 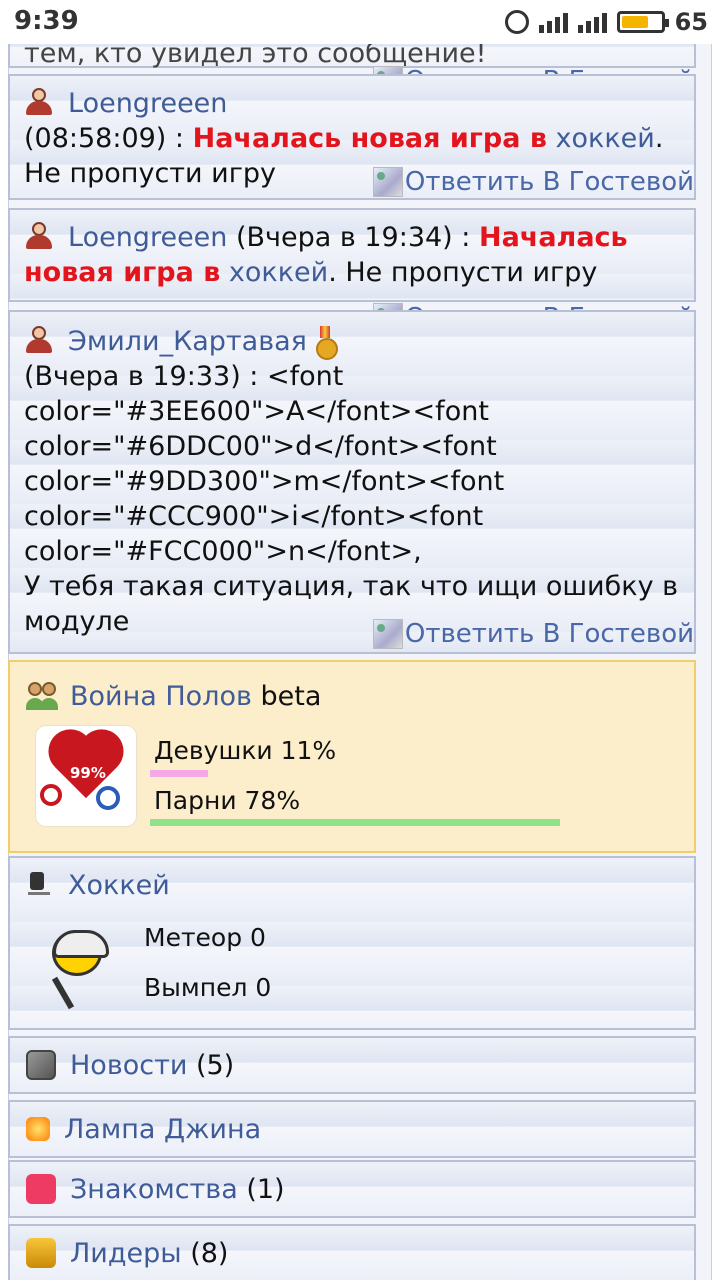 I want to click on post-line: color="#3EE600">A</font><font, so click(x=256, y=411).